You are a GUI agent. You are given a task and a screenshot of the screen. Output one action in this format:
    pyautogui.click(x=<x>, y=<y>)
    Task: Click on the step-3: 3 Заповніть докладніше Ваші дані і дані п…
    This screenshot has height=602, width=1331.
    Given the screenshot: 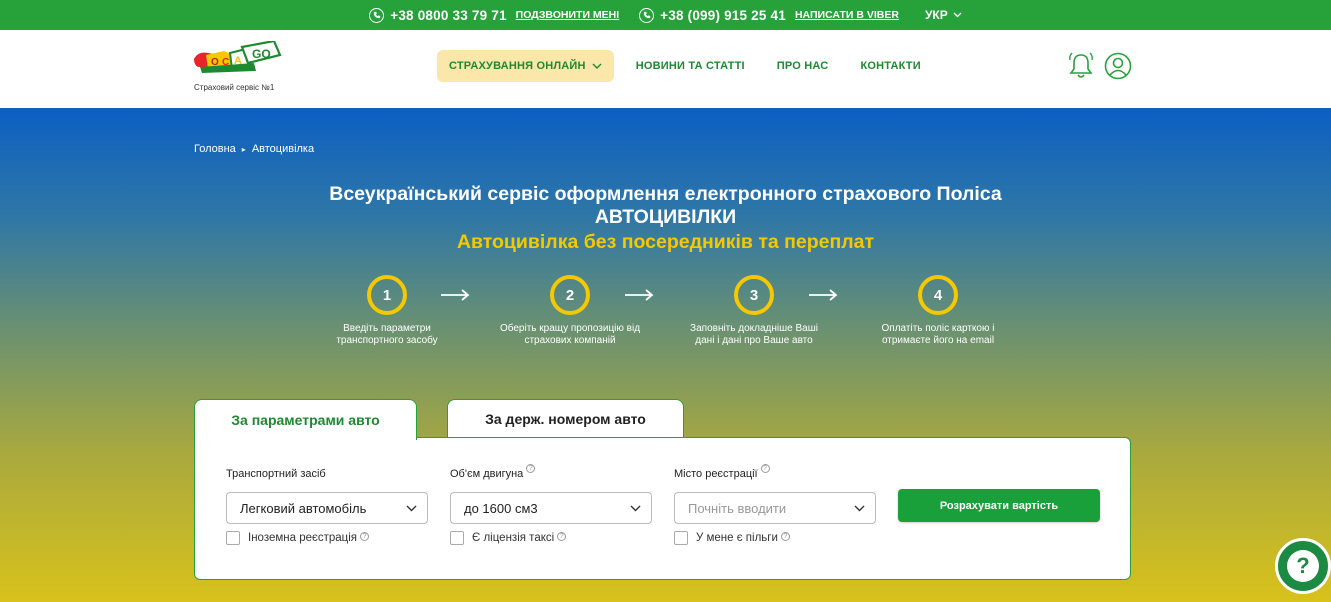 What is the action you would take?
    pyautogui.click(x=754, y=311)
    